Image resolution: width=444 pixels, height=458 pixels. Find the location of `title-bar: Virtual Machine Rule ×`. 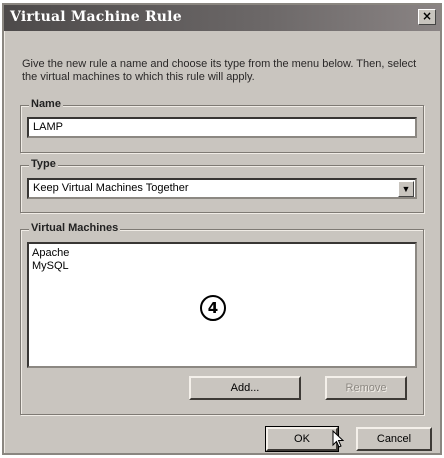

title-bar: Virtual Machine Rule × is located at coordinates (222, 18).